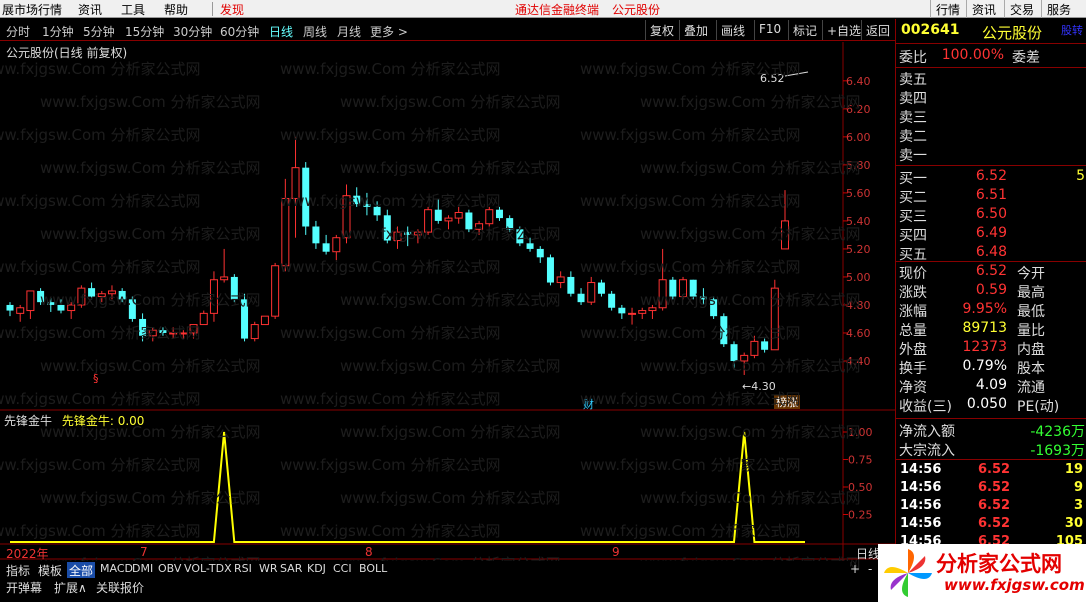 The width and height of the screenshot is (1086, 602). Describe the element at coordinates (315, 31) in the screenshot. I see `tab-weekly: 周线` at that location.